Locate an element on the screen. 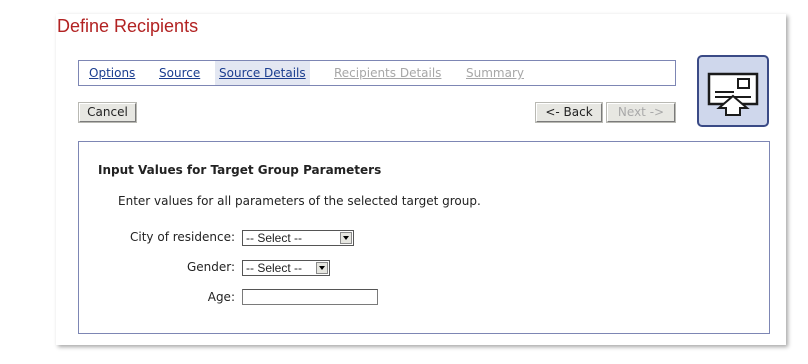 The image size is (808, 364). step-link-recipients-details: Recipients Details is located at coordinates (388, 73).